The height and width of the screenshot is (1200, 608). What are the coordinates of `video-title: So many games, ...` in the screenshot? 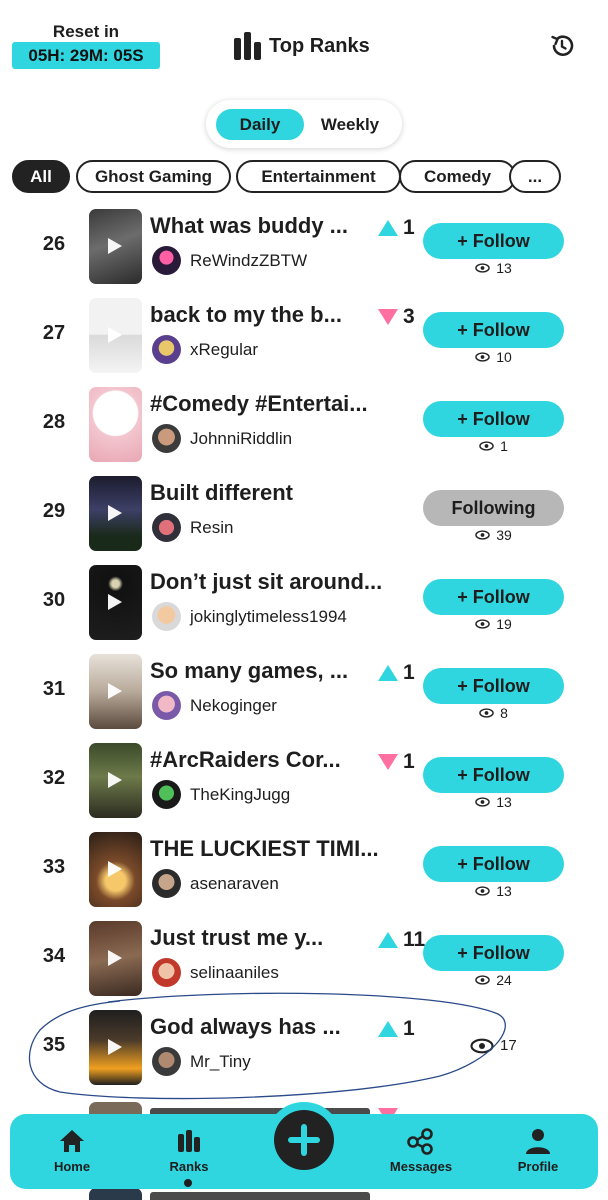 It's located at (262, 671).